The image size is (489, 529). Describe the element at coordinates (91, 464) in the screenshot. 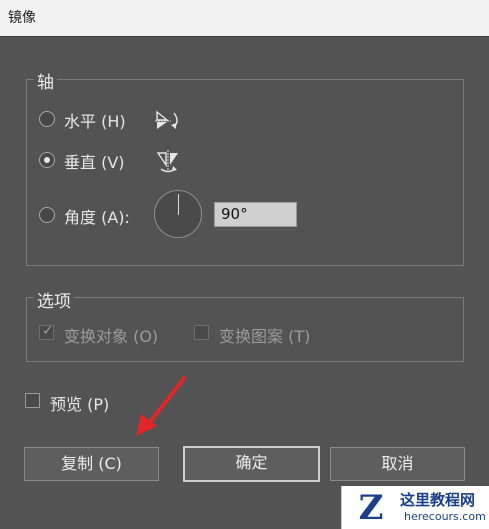

I see `copy-button: 复制 (C)` at that location.